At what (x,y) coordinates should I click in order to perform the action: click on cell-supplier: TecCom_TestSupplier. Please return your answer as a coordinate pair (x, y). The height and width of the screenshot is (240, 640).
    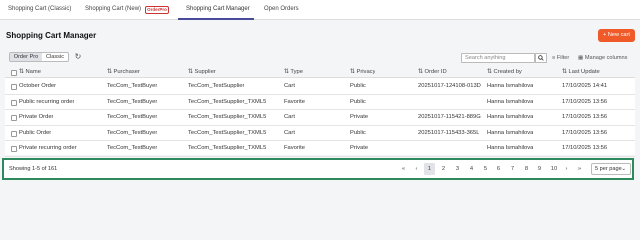
    Looking at the image, I should click on (216, 86).